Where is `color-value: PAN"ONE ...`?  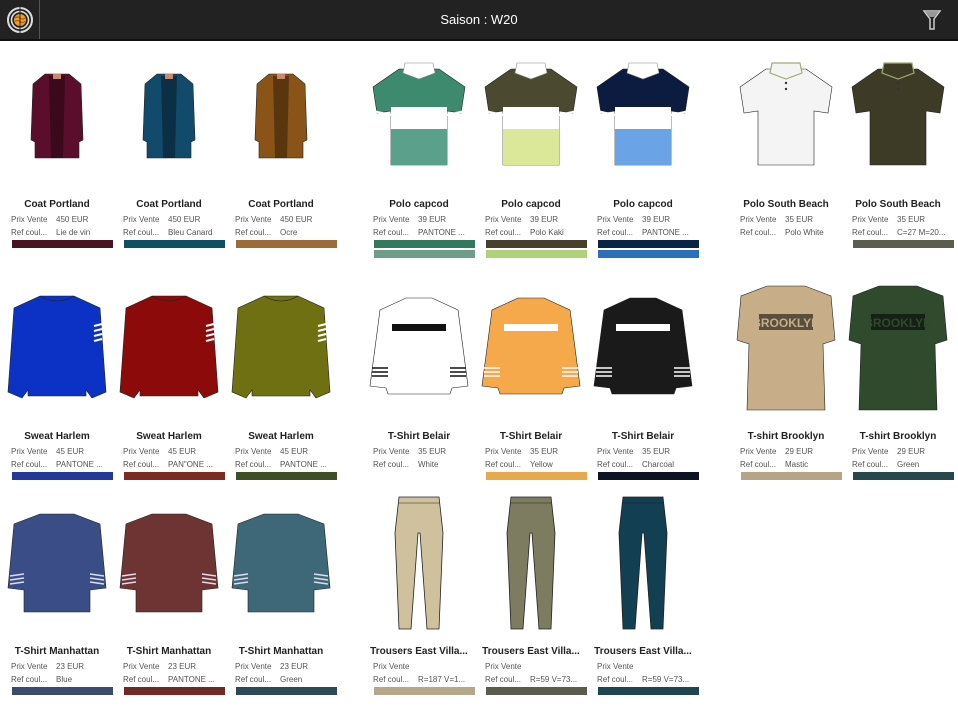
color-value: PAN"ONE ... is located at coordinates (190, 464).